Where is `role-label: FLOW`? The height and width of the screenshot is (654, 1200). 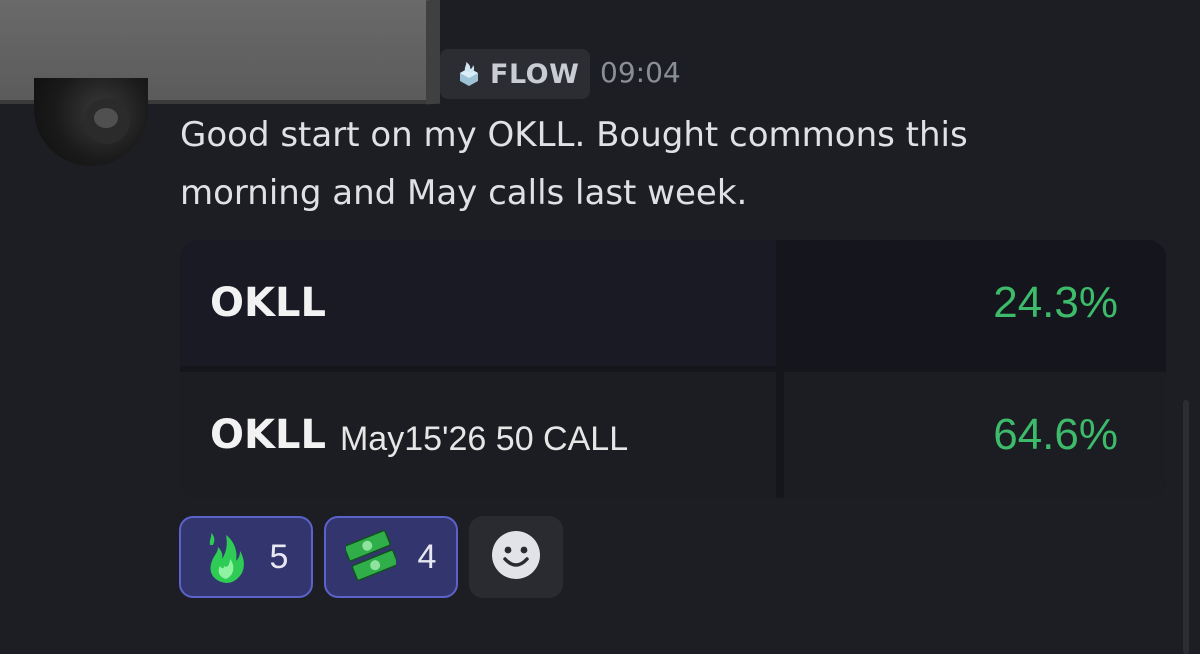
role-label: FLOW is located at coordinates (535, 74).